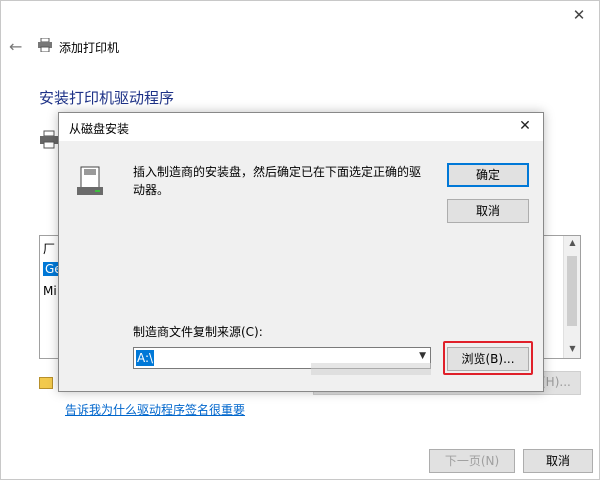 The width and height of the screenshot is (600, 480). I want to click on dialog-title: 从磁盘安装, so click(99, 129).